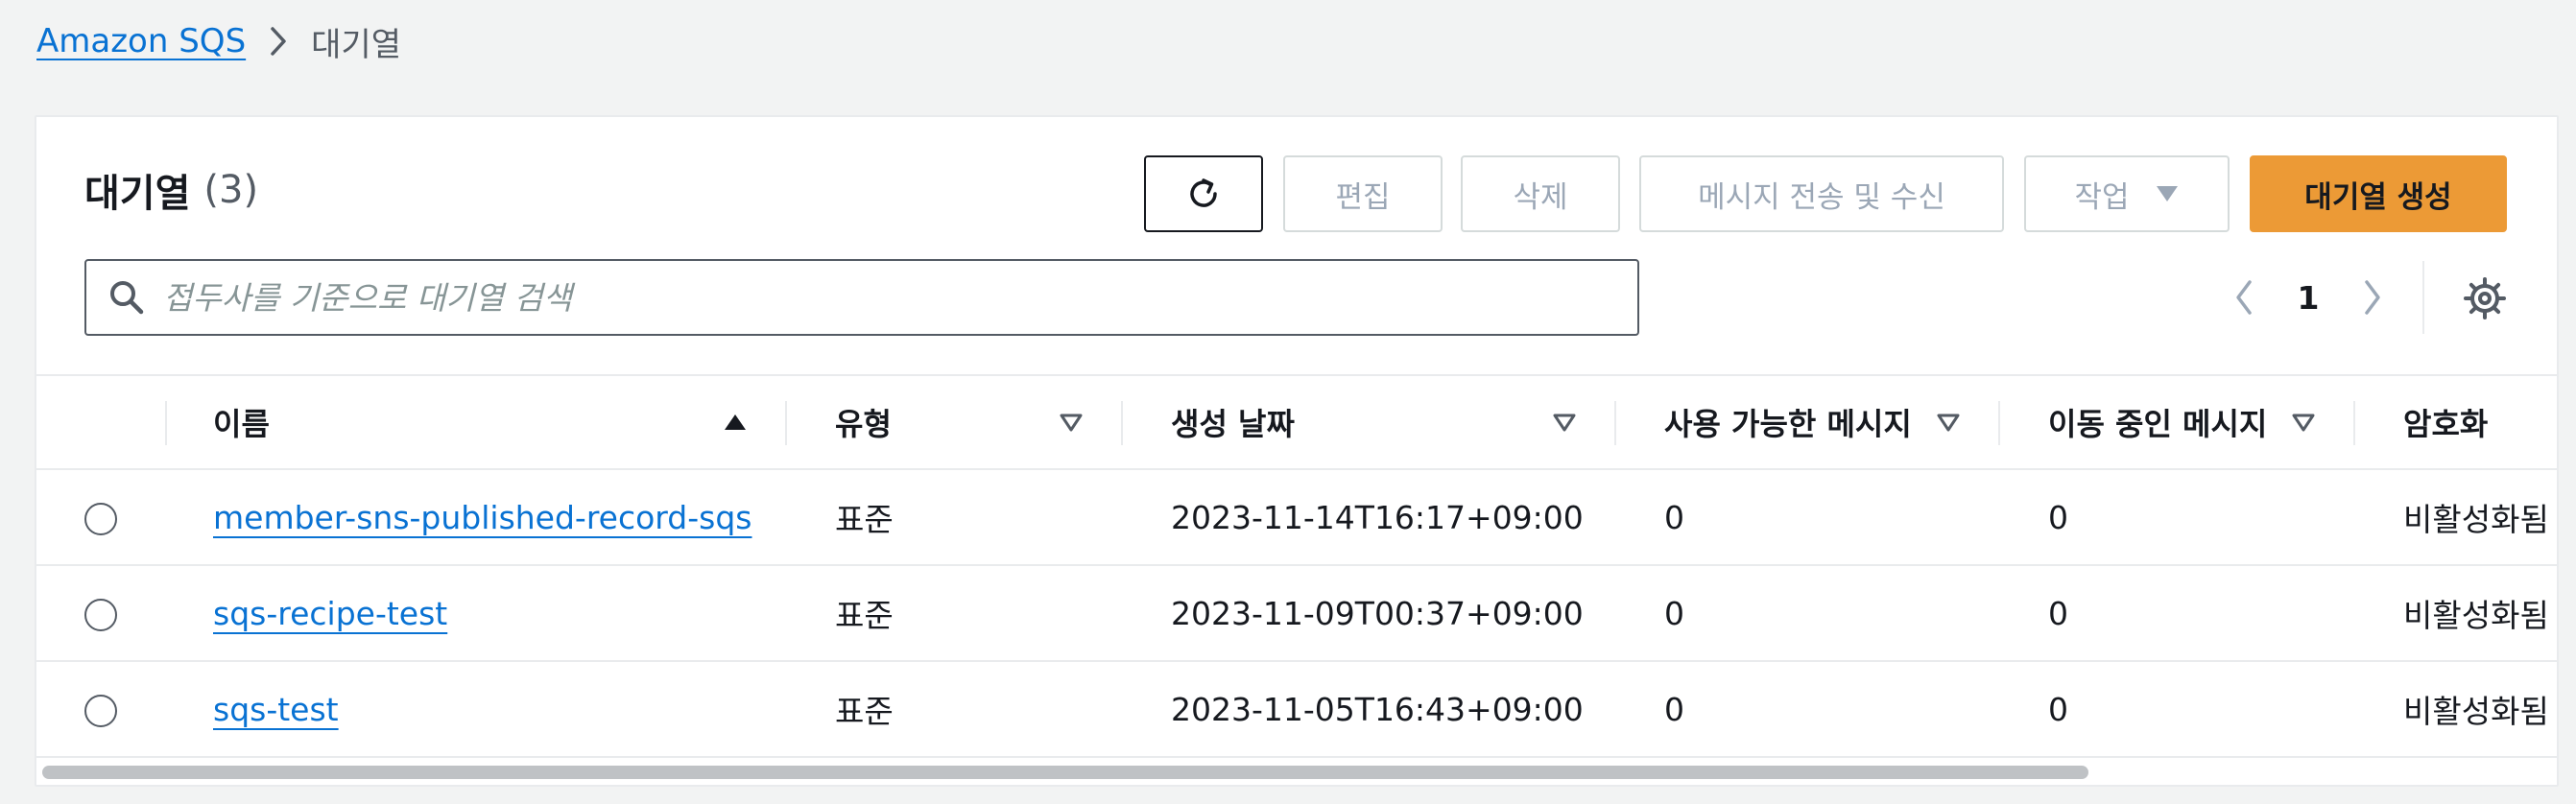  I want to click on column-header-available-label: 사용 가능한 메시지, so click(1788, 424).